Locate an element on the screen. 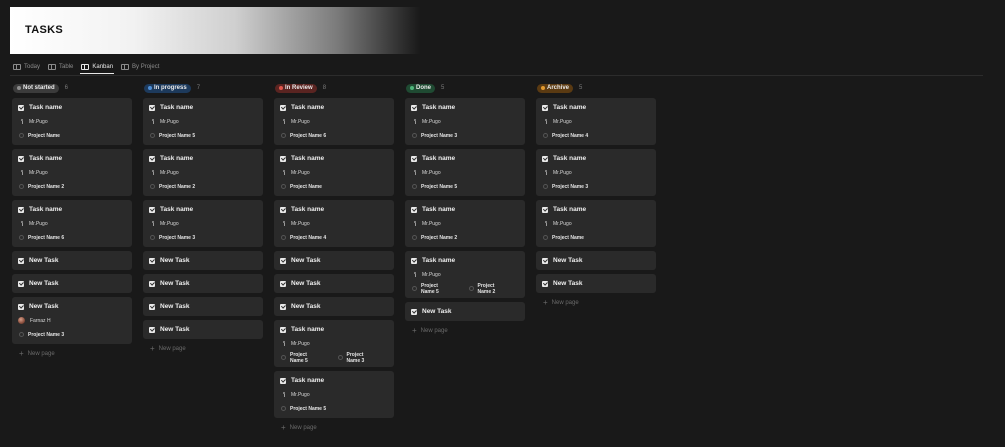 The width and height of the screenshot is (1005, 447). status-badge: In progress is located at coordinates (167, 88).